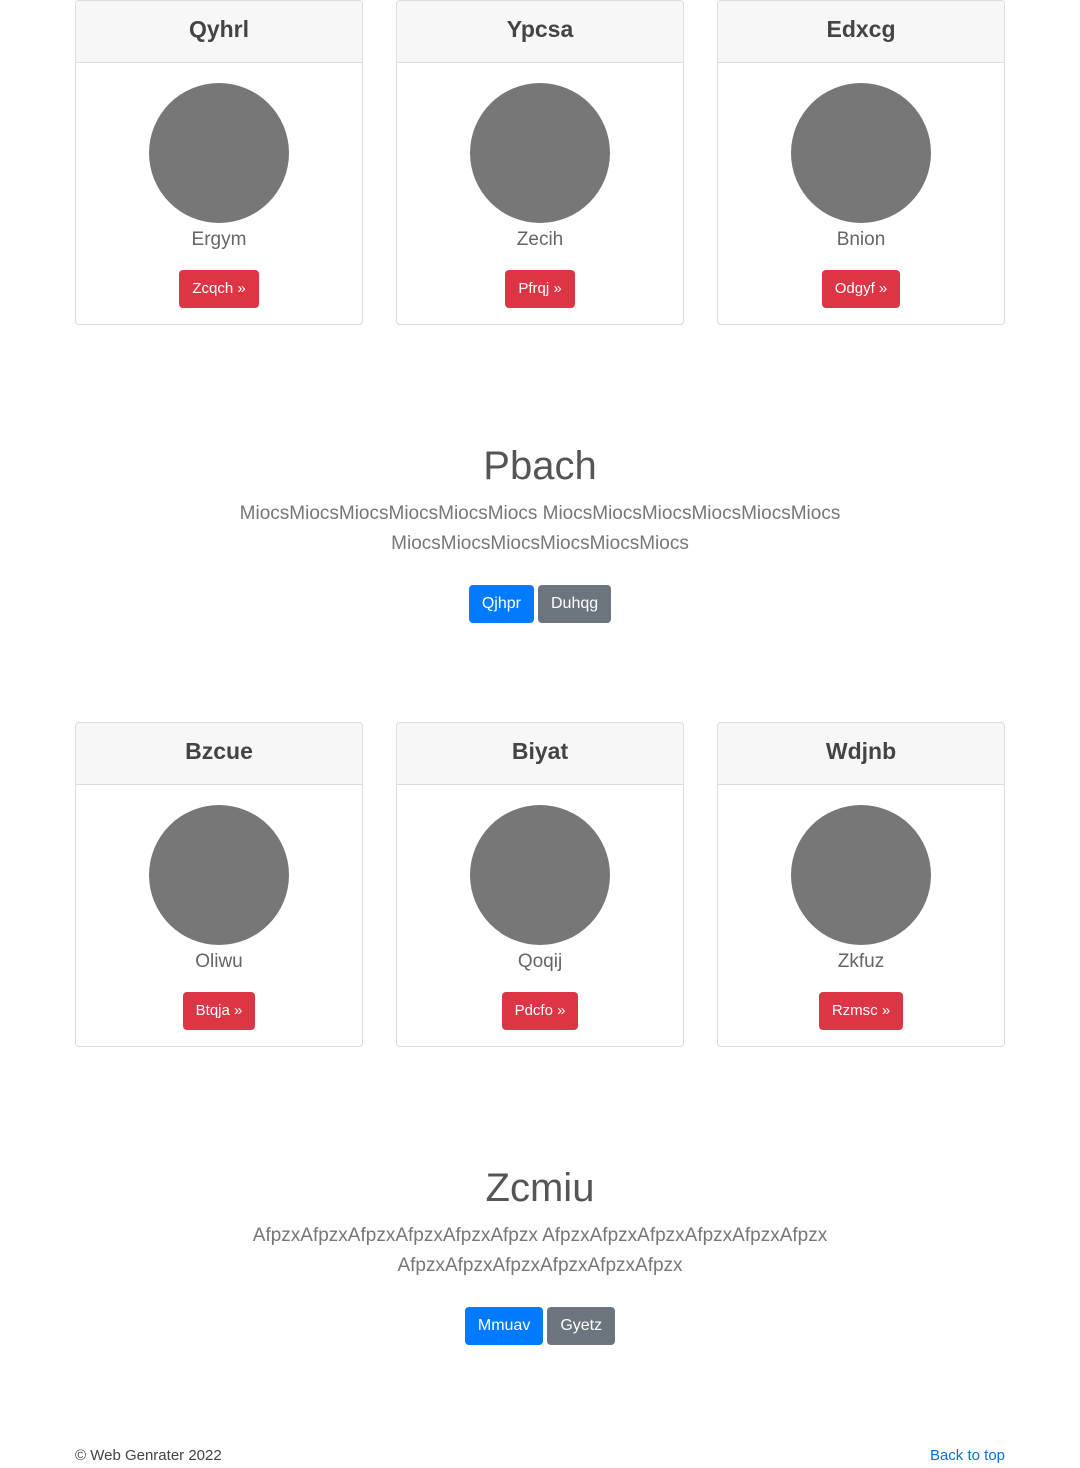 This screenshot has width=1080, height=1468. Describe the element at coordinates (540, 1188) in the screenshot. I see `hero-title: Zcmiu` at that location.